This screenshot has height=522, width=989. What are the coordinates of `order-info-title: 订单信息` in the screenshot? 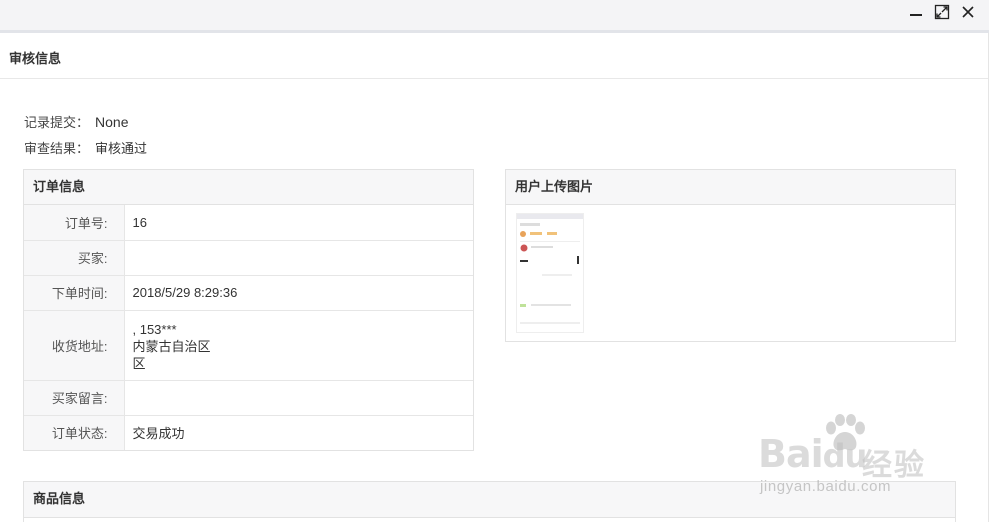 It's located at (248, 187).